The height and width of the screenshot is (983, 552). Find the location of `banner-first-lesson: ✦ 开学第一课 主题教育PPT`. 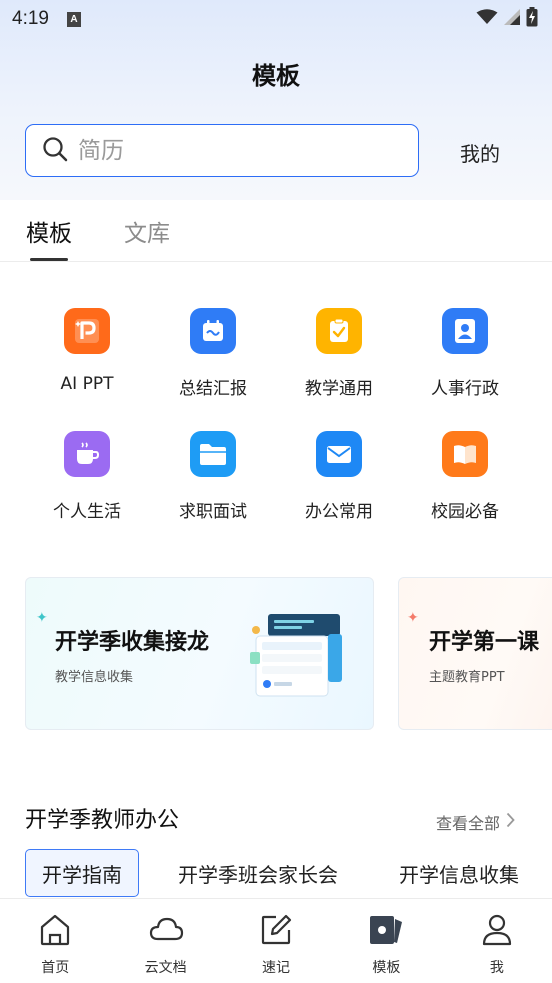

banner-first-lesson: ✦ 开学第一课 主题教育PPT is located at coordinates (475, 653).